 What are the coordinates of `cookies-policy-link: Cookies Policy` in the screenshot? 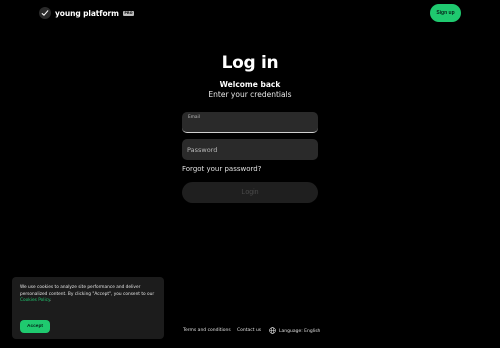 It's located at (35, 300).